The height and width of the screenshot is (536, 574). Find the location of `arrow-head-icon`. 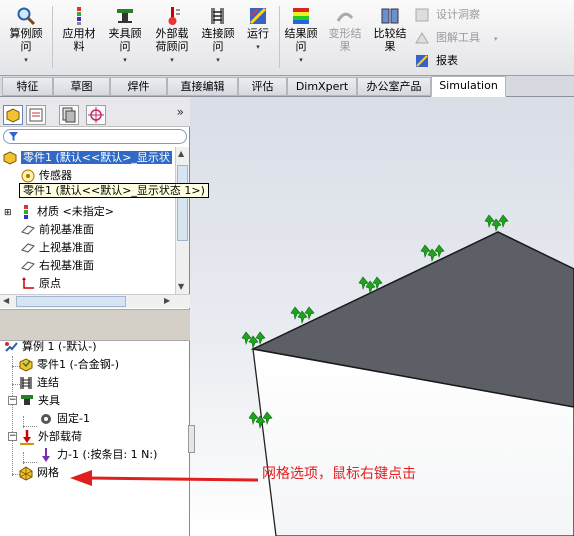

arrow-head-icon is located at coordinates (81, 478).